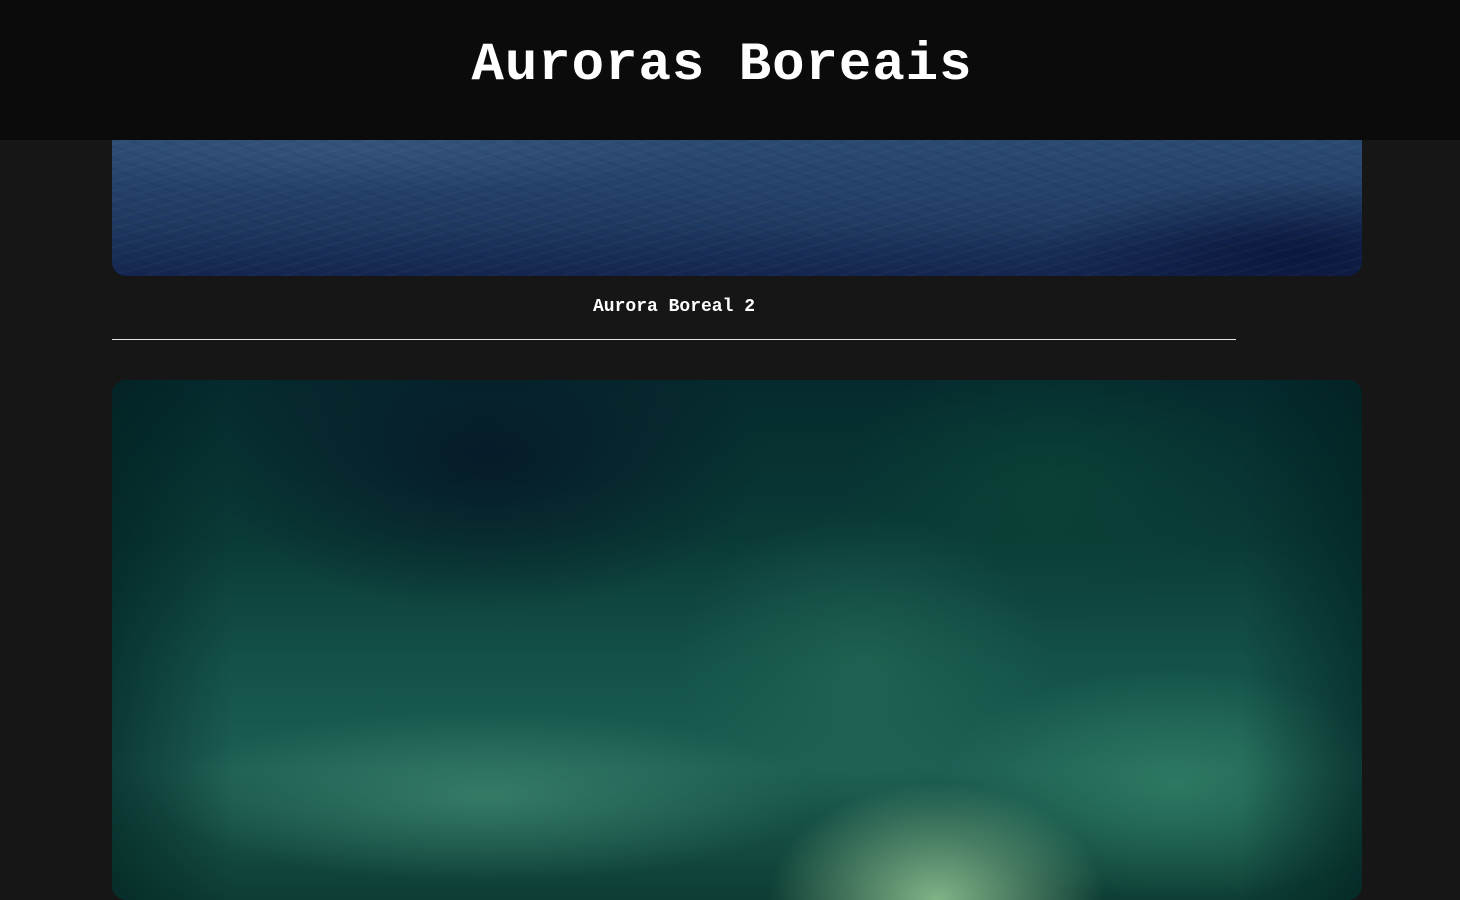 The image size is (1460, 900). I want to click on photo-shade-right, so click(1302, 640).